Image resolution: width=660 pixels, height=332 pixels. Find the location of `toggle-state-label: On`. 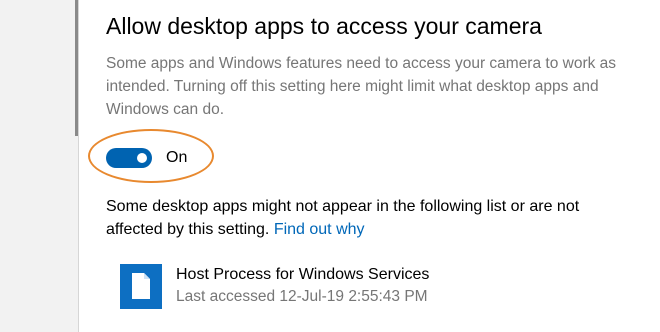

toggle-state-label: On is located at coordinates (177, 157).